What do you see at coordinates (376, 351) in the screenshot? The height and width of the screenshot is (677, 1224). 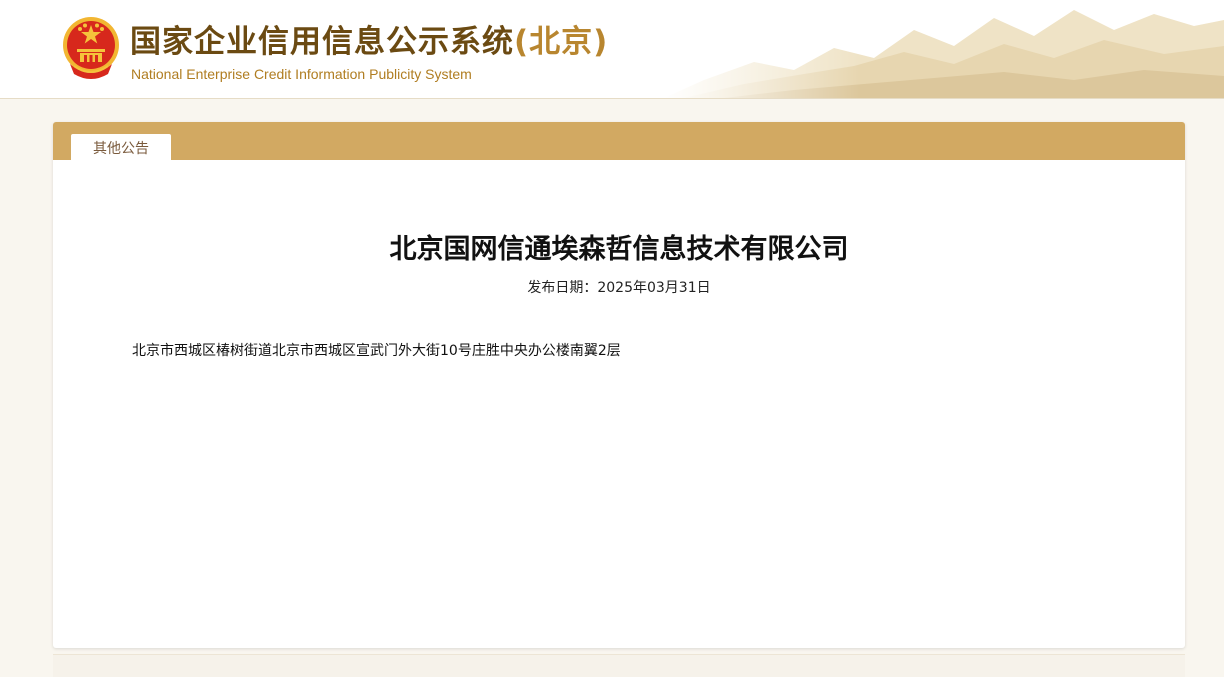 I see `notice-address: 北京市西城区椿树街道北京市西城区宣武门外大街10号庄胜中央办公楼南翼2层` at bounding box center [376, 351].